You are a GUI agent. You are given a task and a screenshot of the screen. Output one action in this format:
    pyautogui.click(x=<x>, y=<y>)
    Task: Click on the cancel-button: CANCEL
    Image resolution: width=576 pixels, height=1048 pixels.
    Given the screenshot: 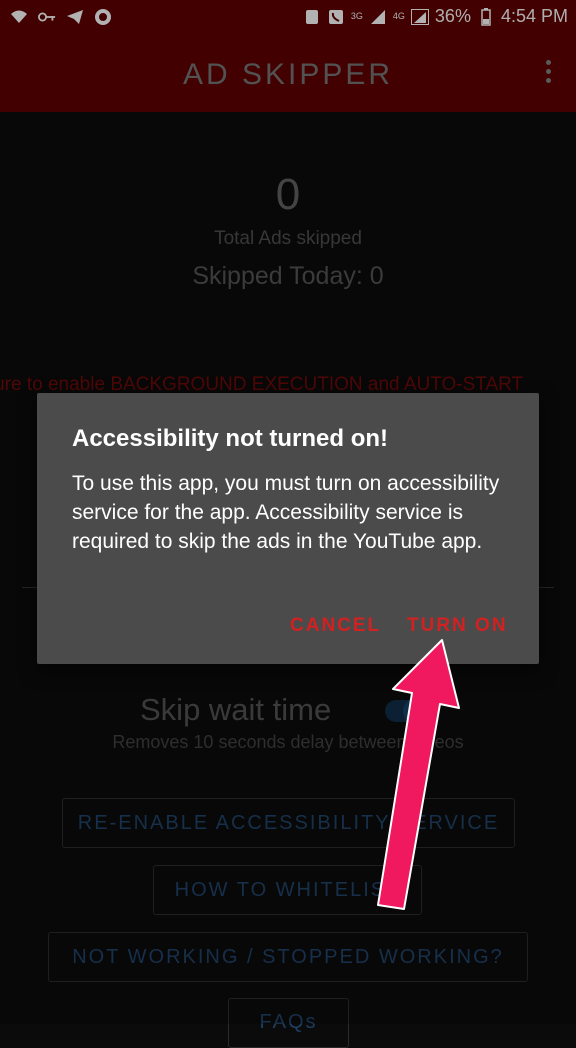 What is the action you would take?
    pyautogui.click(x=335, y=626)
    